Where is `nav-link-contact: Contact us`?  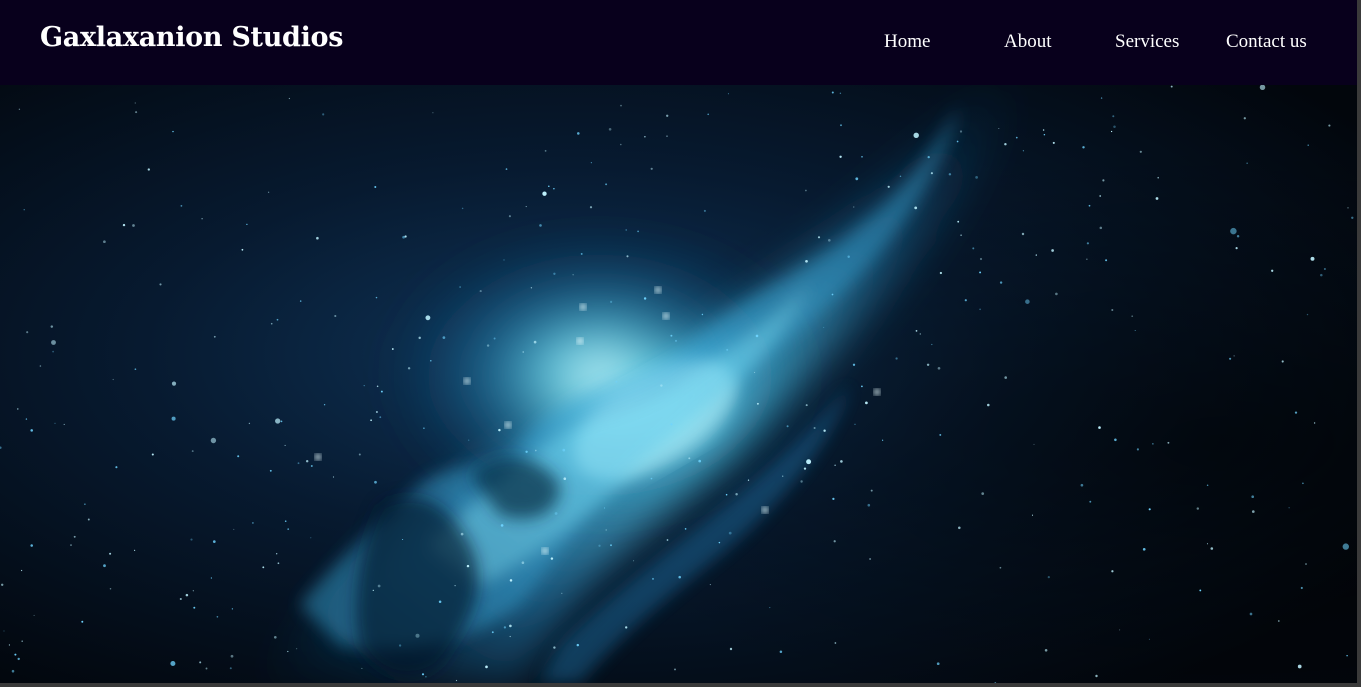
nav-link-contact: Contact us is located at coordinates (1266, 42).